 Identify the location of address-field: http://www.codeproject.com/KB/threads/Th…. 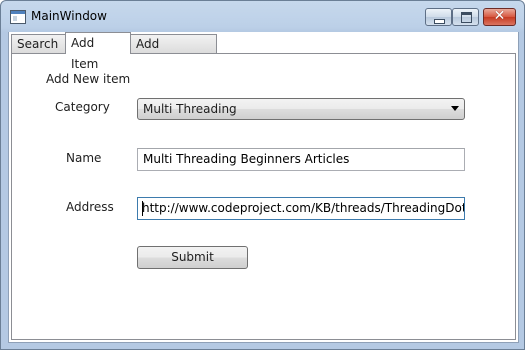
(301, 208).